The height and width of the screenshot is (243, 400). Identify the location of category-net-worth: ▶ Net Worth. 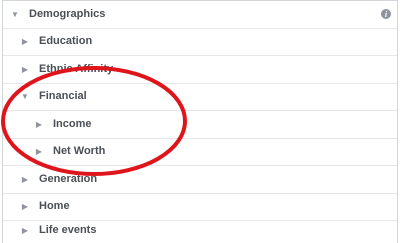
(200, 152).